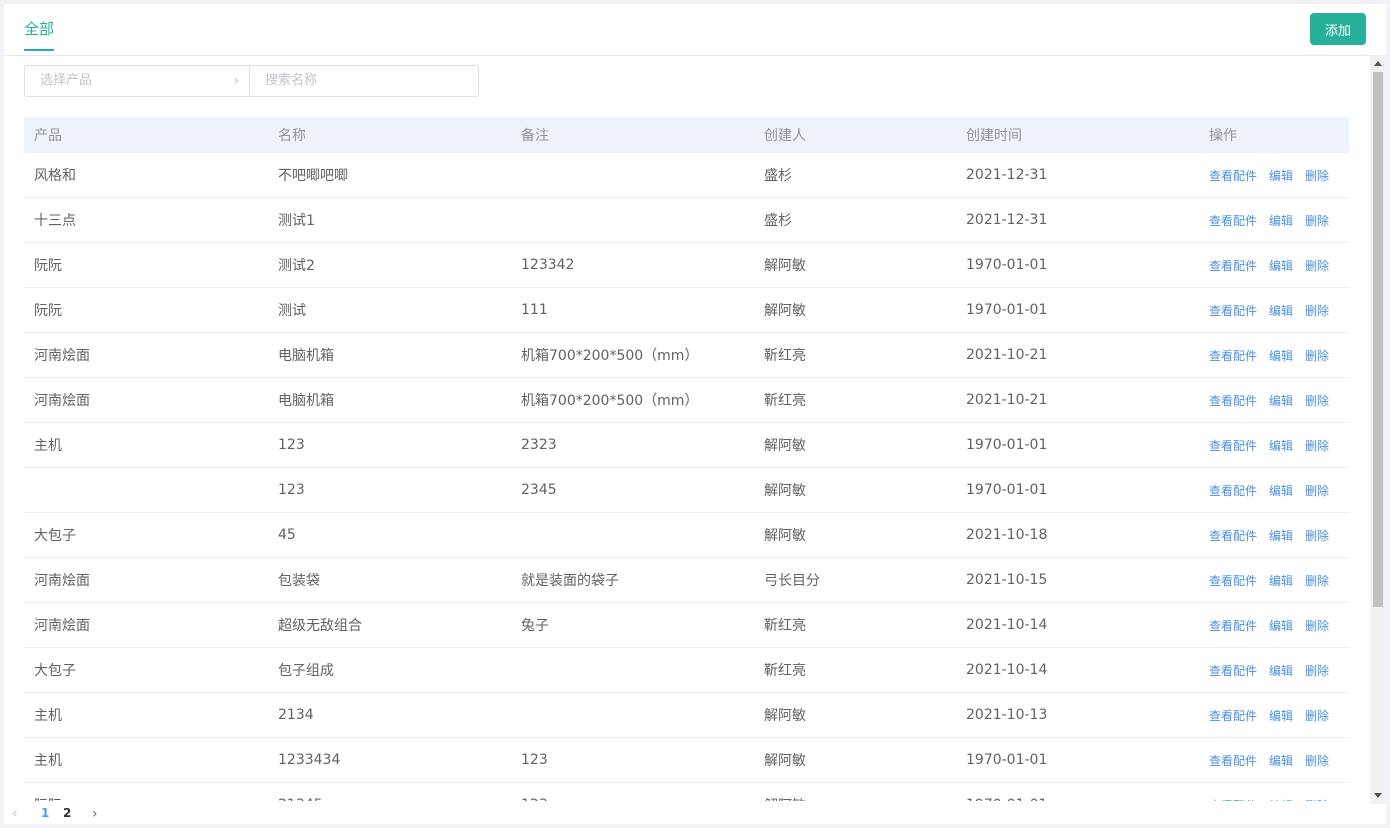 The width and height of the screenshot is (1390, 828). Describe the element at coordinates (1378, 63) in the screenshot. I see `scroll-up-icon` at that location.